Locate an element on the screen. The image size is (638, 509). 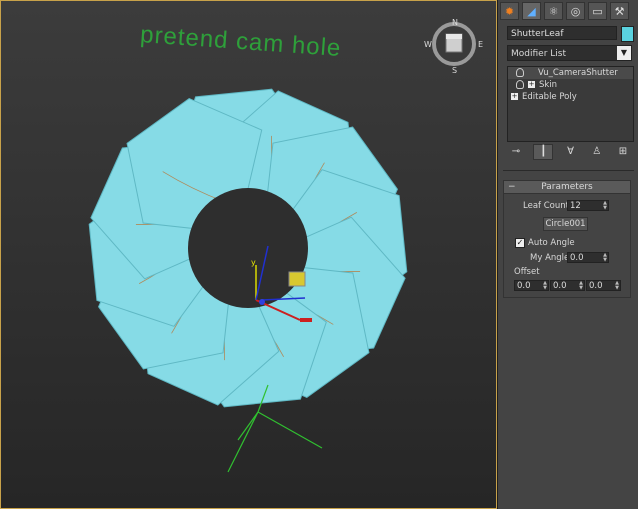
utilities-icon: ⚒ is located at coordinates (619, 11).